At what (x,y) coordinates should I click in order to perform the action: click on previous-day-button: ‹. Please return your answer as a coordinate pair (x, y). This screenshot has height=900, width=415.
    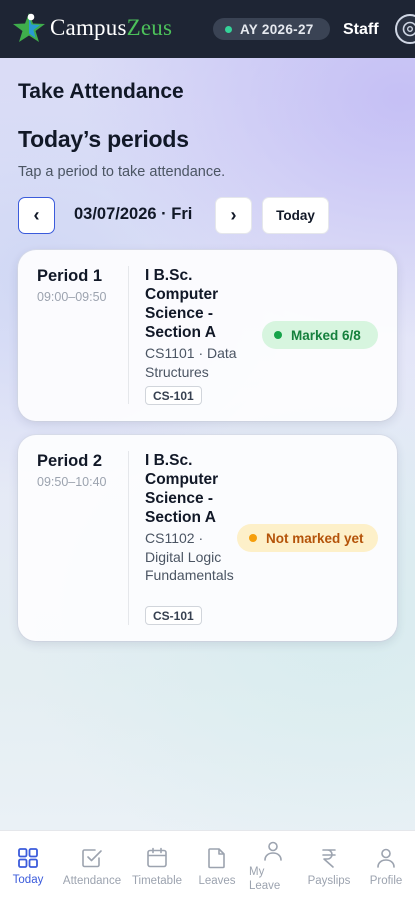
    Looking at the image, I should click on (36, 215).